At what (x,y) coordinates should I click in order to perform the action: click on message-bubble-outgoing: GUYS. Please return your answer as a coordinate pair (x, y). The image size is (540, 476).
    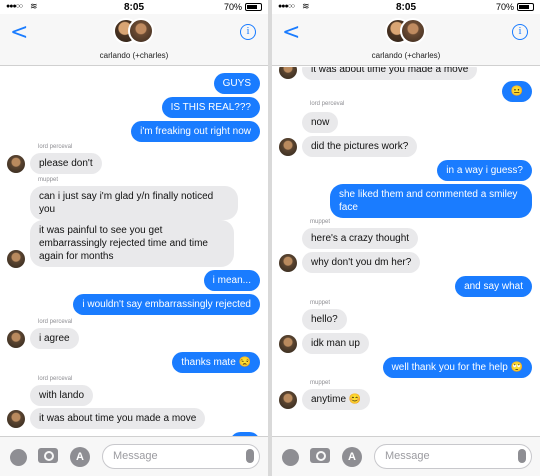
    Looking at the image, I should click on (236, 83).